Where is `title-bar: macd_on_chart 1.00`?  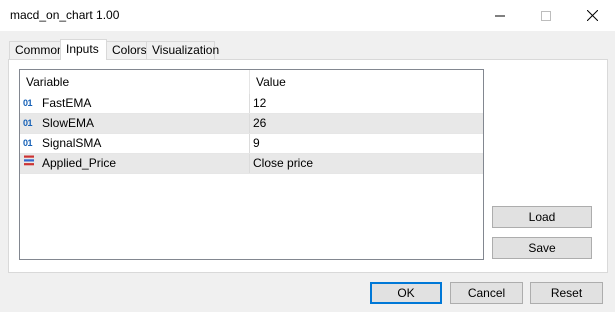
title-bar: macd_on_chart 1.00 is located at coordinates (307, 15).